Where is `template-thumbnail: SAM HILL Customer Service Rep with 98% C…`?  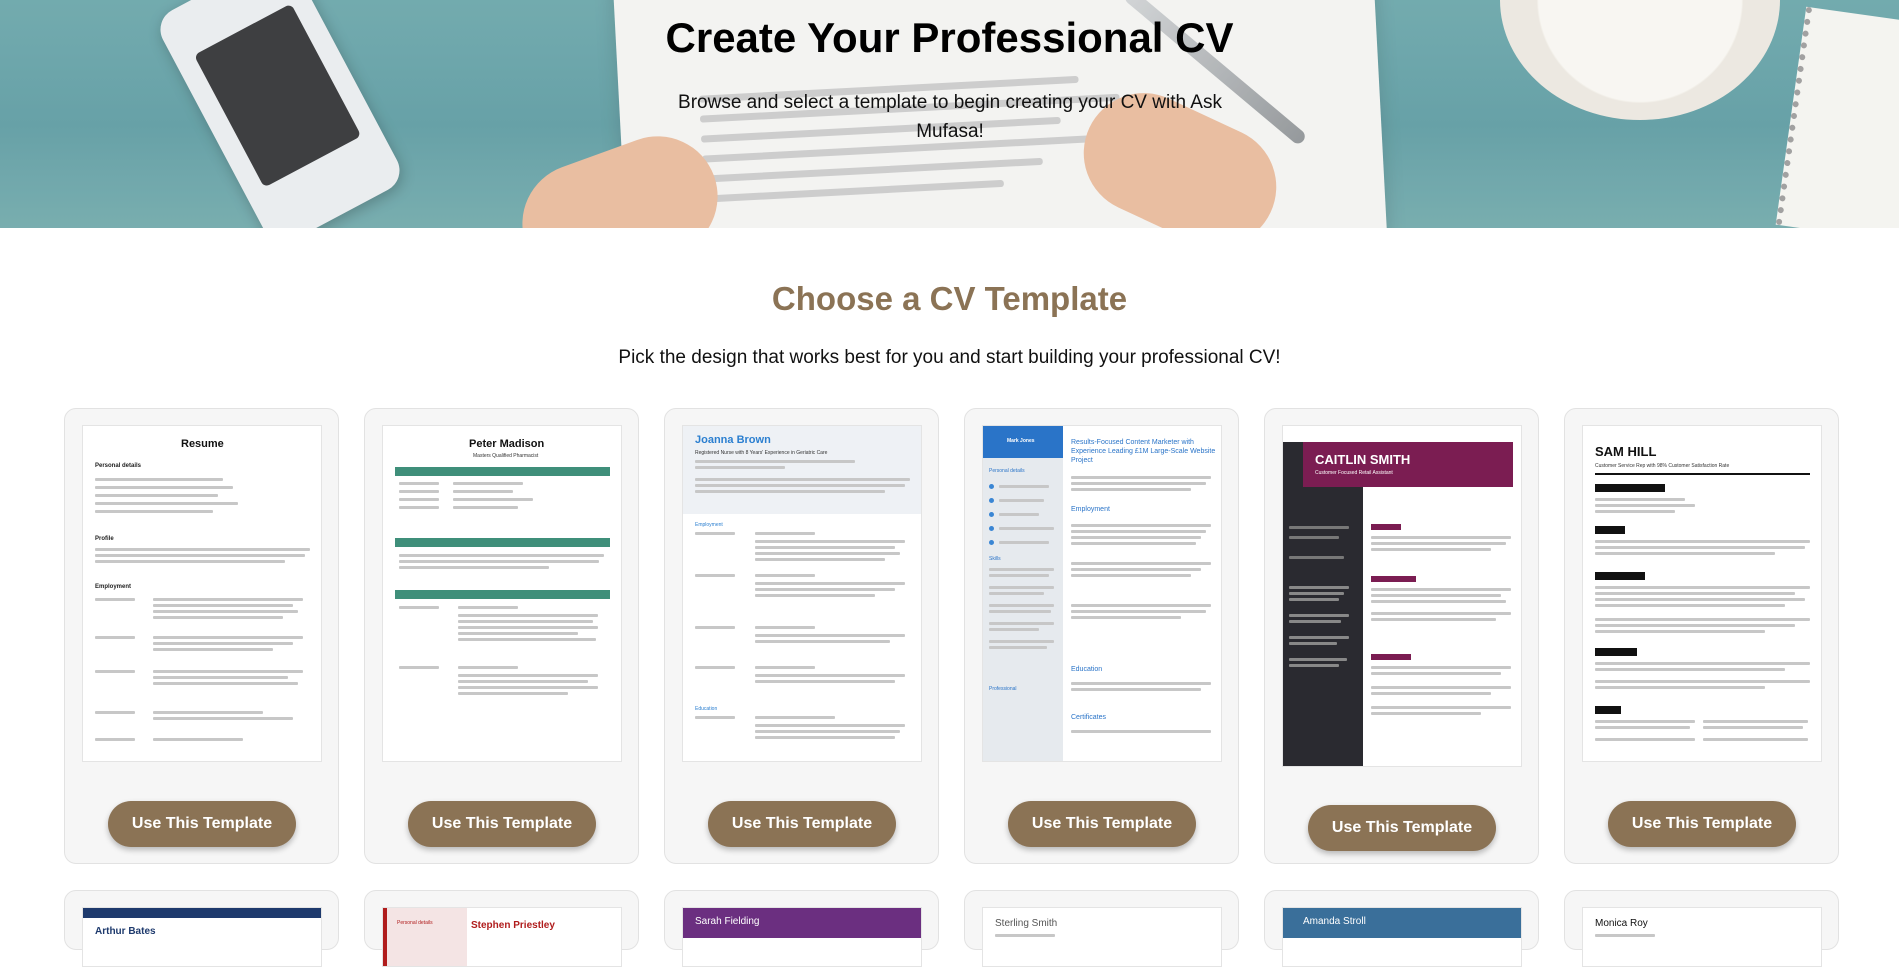
template-thumbnail: SAM HILL Customer Service Rep with 98% C… is located at coordinates (1702, 593).